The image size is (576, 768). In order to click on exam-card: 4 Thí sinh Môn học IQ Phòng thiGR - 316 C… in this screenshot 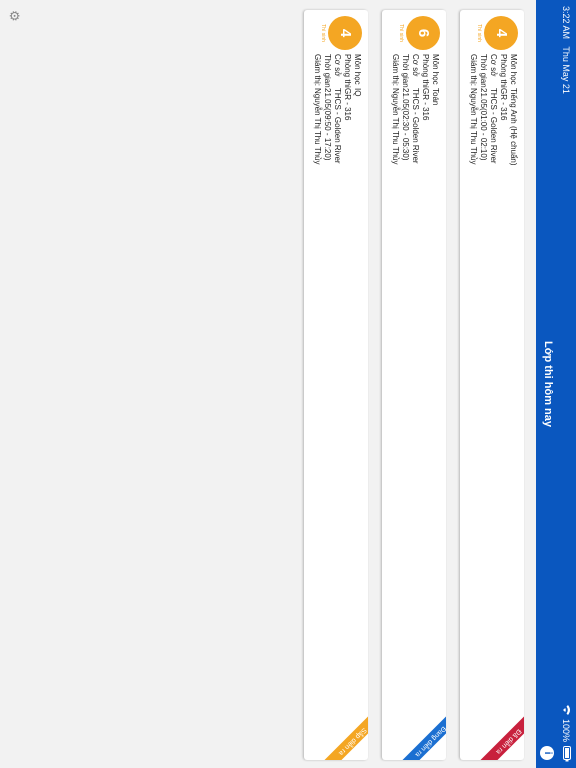, I will do `click(336, 385)`.